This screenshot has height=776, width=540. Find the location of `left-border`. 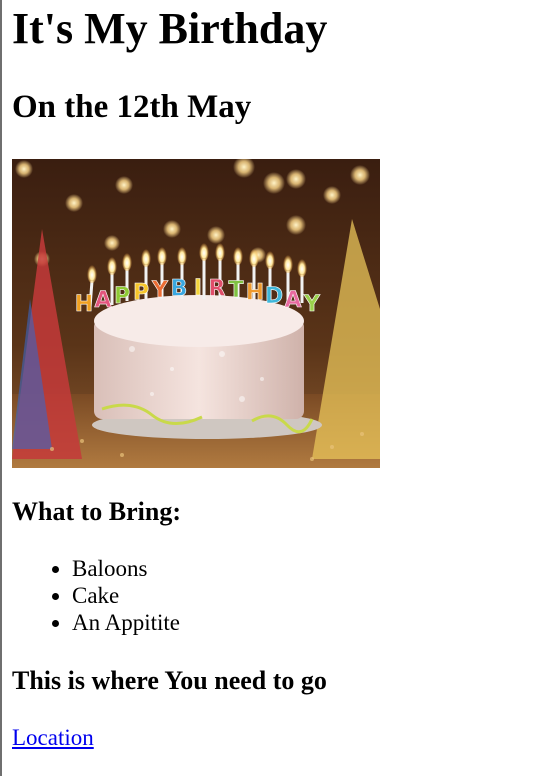

left-border is located at coordinates (1, 388).